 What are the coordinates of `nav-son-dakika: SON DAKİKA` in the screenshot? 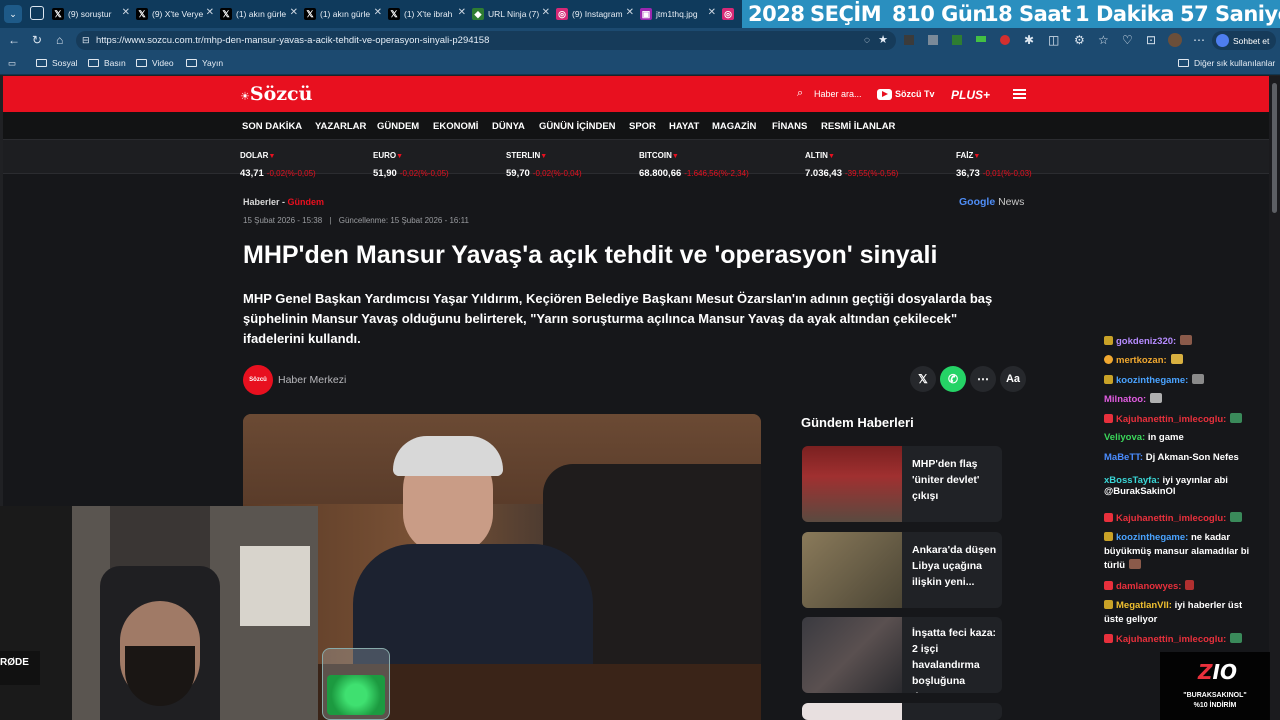 It's located at (272, 126).